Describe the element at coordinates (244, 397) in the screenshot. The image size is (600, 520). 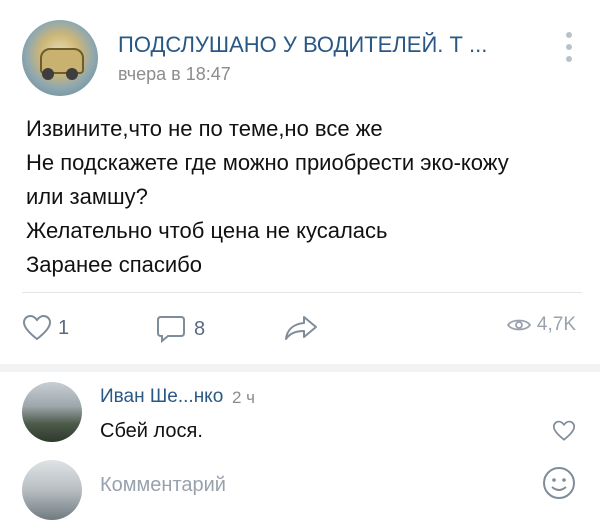
I see `comment-time: 2 ч` at that location.